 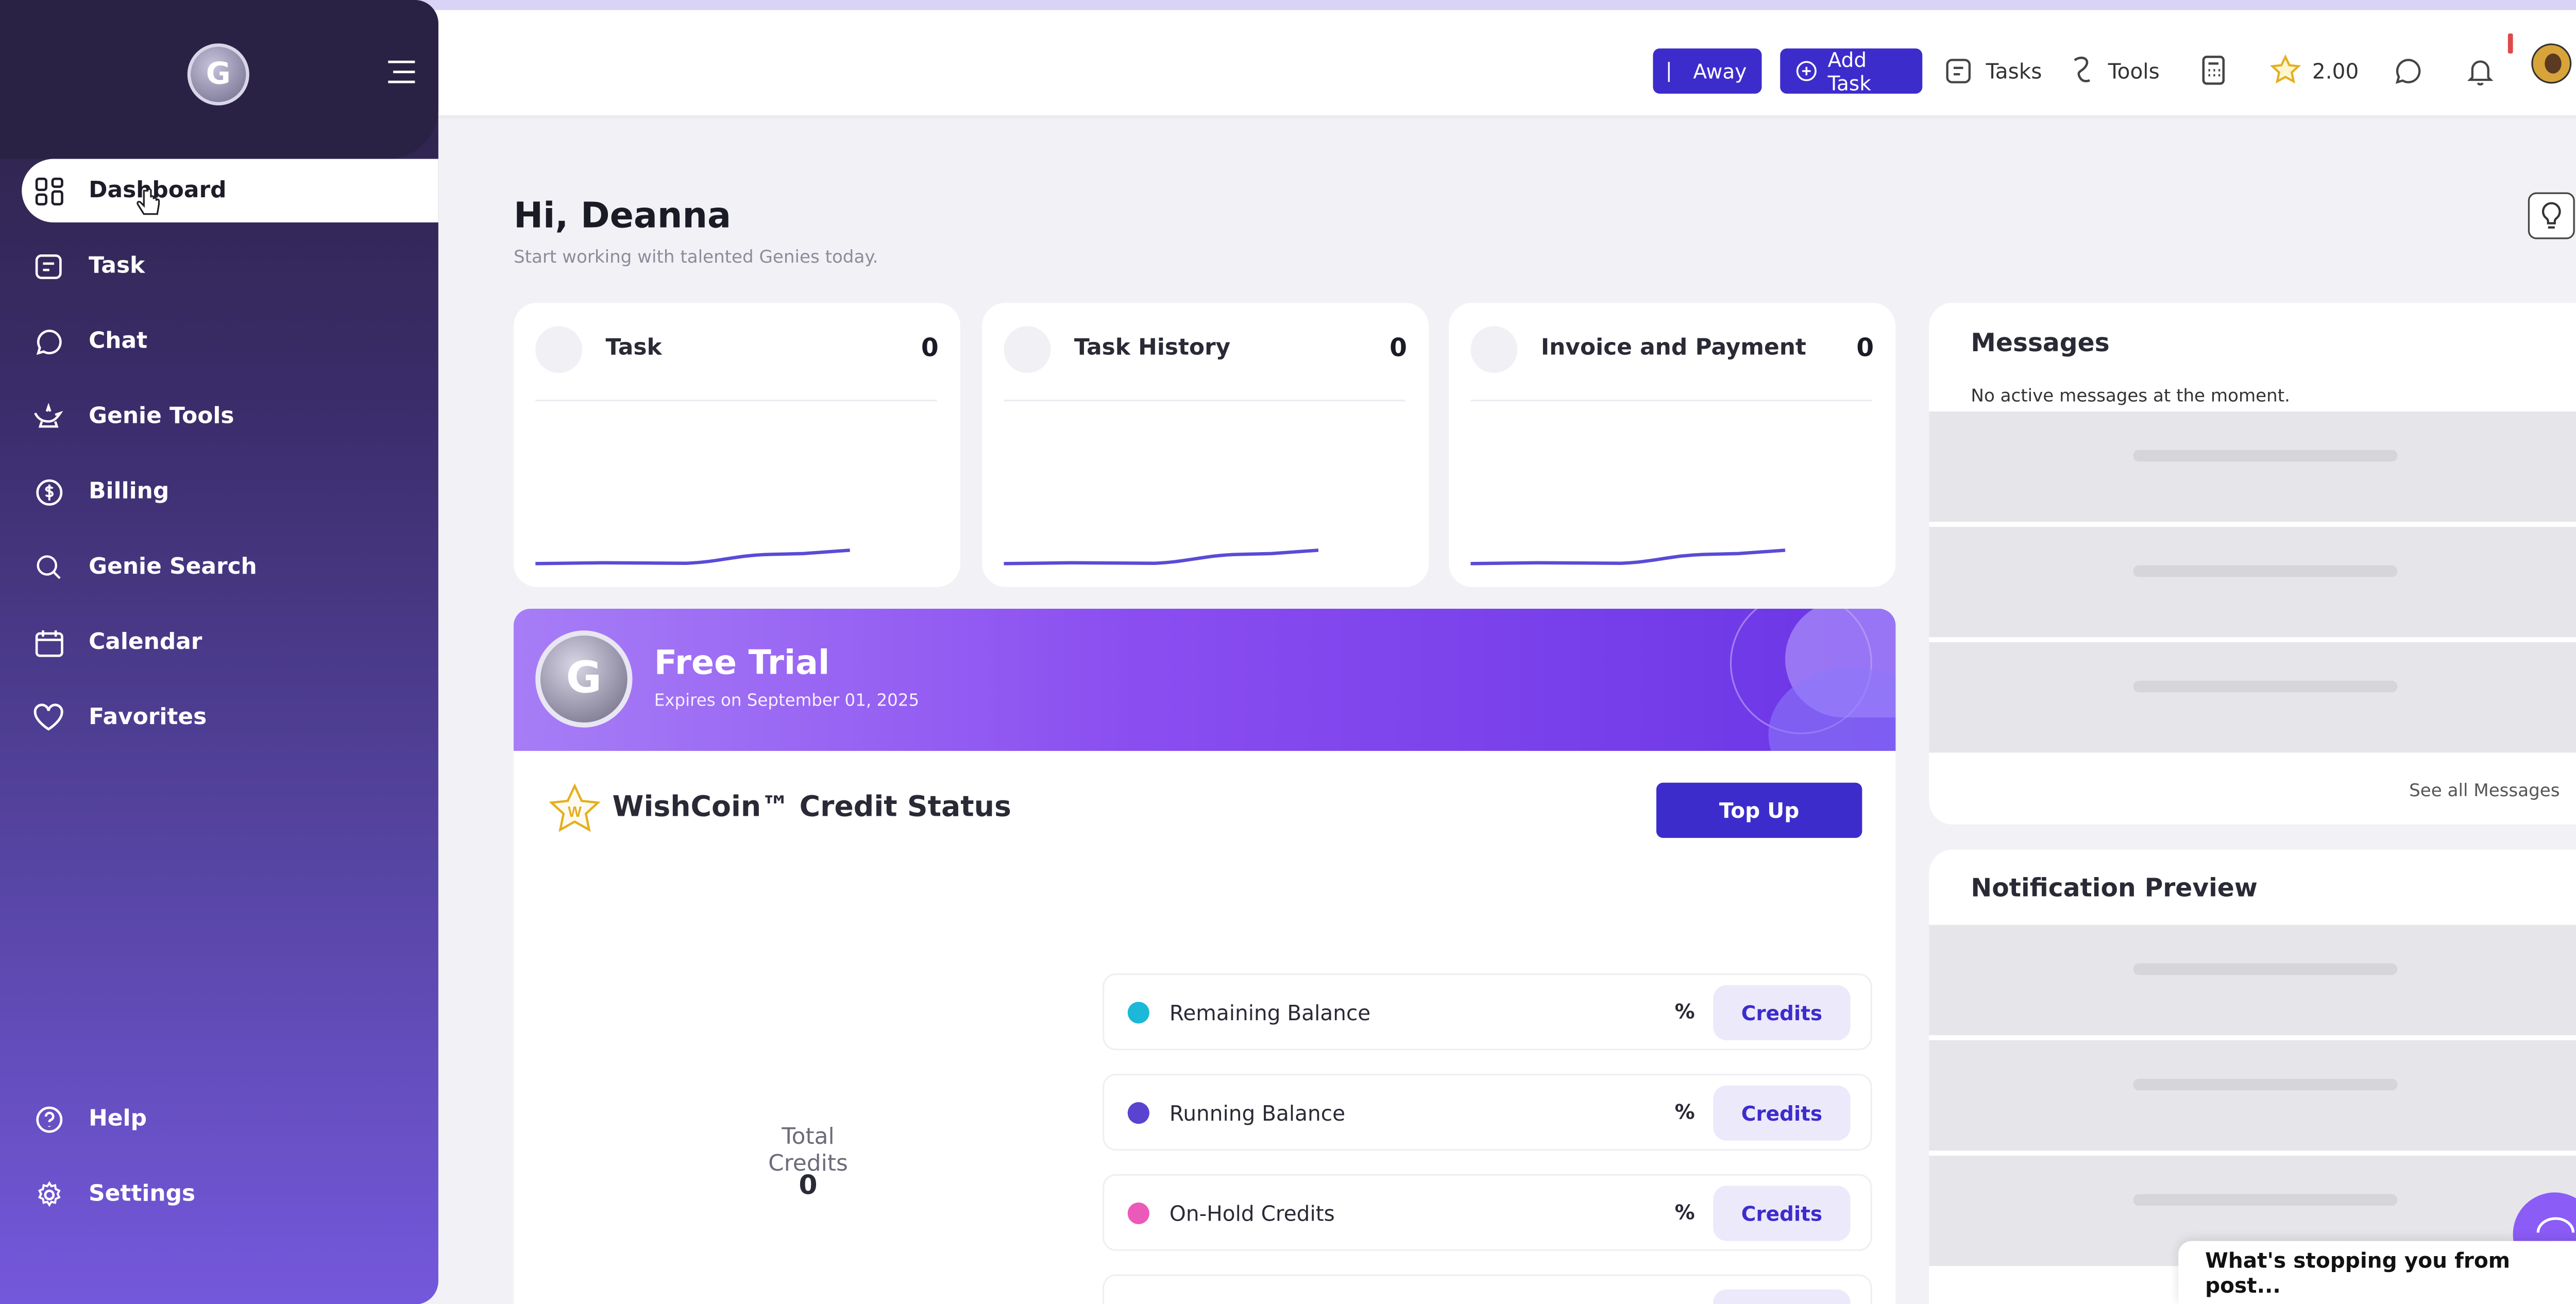 I want to click on calculator-icon, so click(x=2213, y=70).